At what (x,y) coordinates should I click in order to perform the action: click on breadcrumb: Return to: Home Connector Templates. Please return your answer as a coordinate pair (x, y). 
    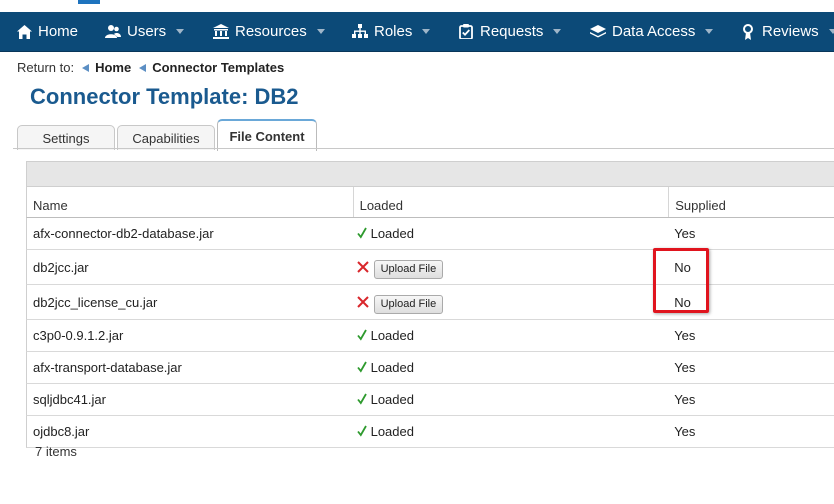
    Looking at the image, I should click on (150, 67).